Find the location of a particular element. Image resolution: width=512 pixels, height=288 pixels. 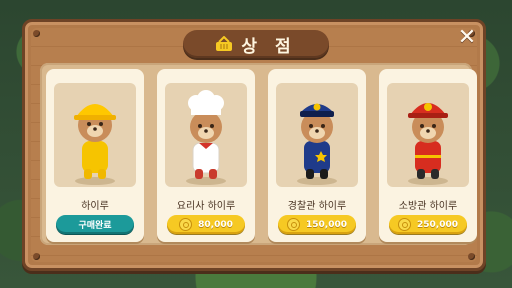

character-image-raincoat is located at coordinates (95, 135).